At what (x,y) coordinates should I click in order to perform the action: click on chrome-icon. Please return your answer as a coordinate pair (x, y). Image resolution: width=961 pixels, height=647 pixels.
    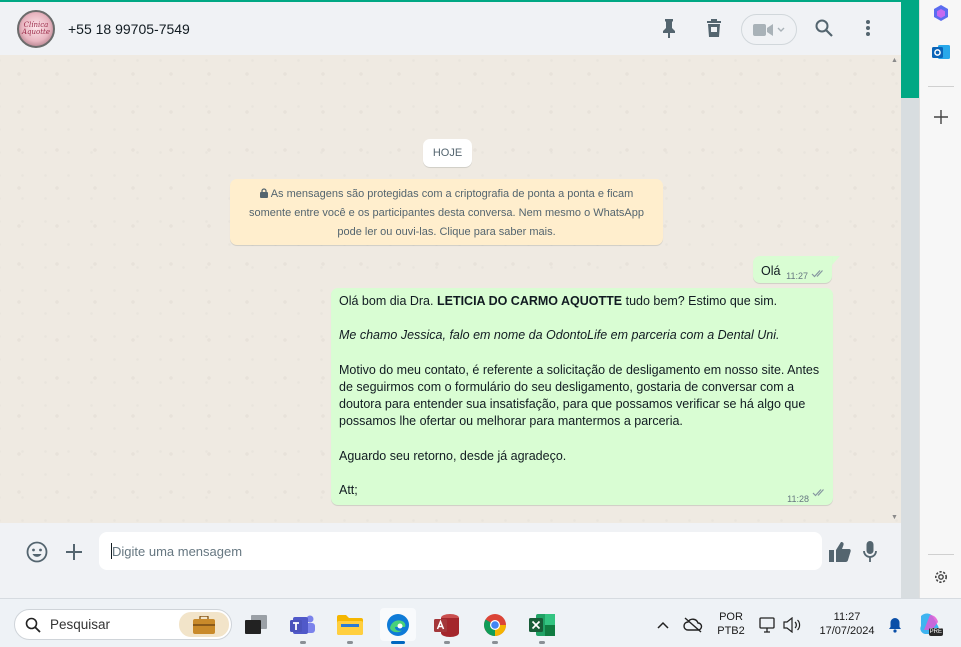
    Looking at the image, I should click on (495, 624).